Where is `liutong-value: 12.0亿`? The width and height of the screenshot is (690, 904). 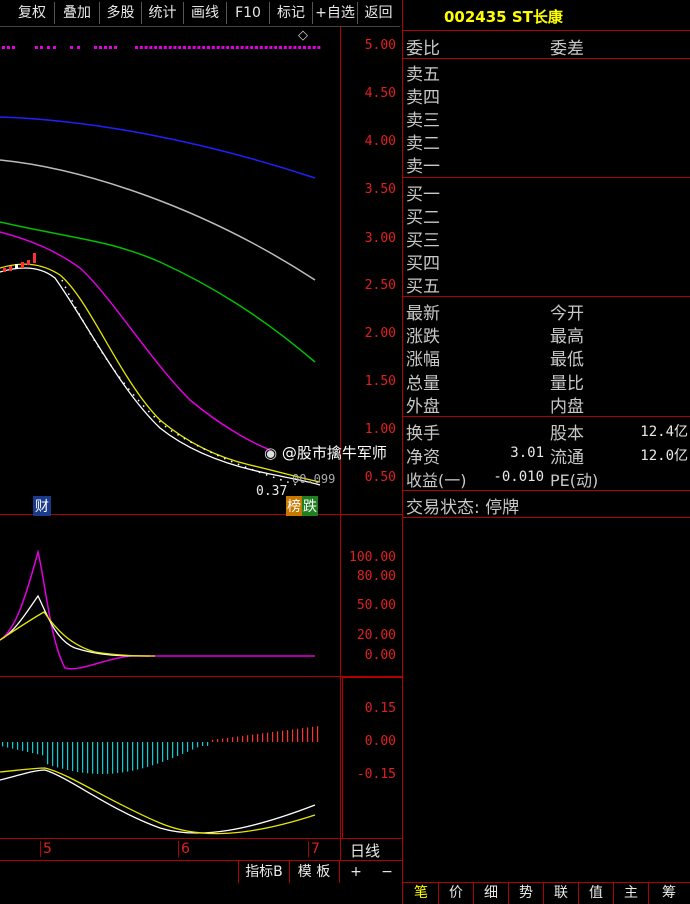
liutong-value: 12.0亿 is located at coordinates (664, 456).